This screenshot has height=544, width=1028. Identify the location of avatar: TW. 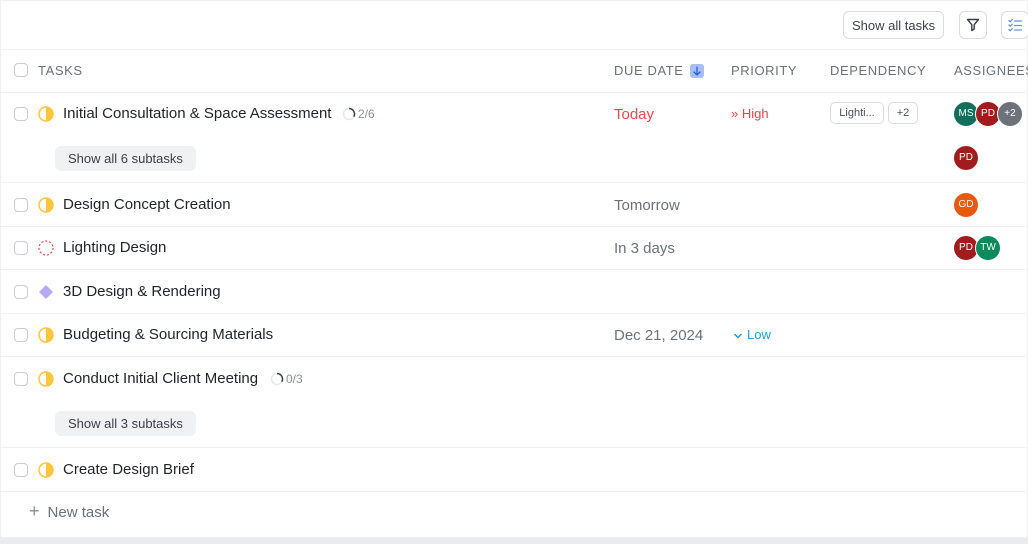
(988, 248).